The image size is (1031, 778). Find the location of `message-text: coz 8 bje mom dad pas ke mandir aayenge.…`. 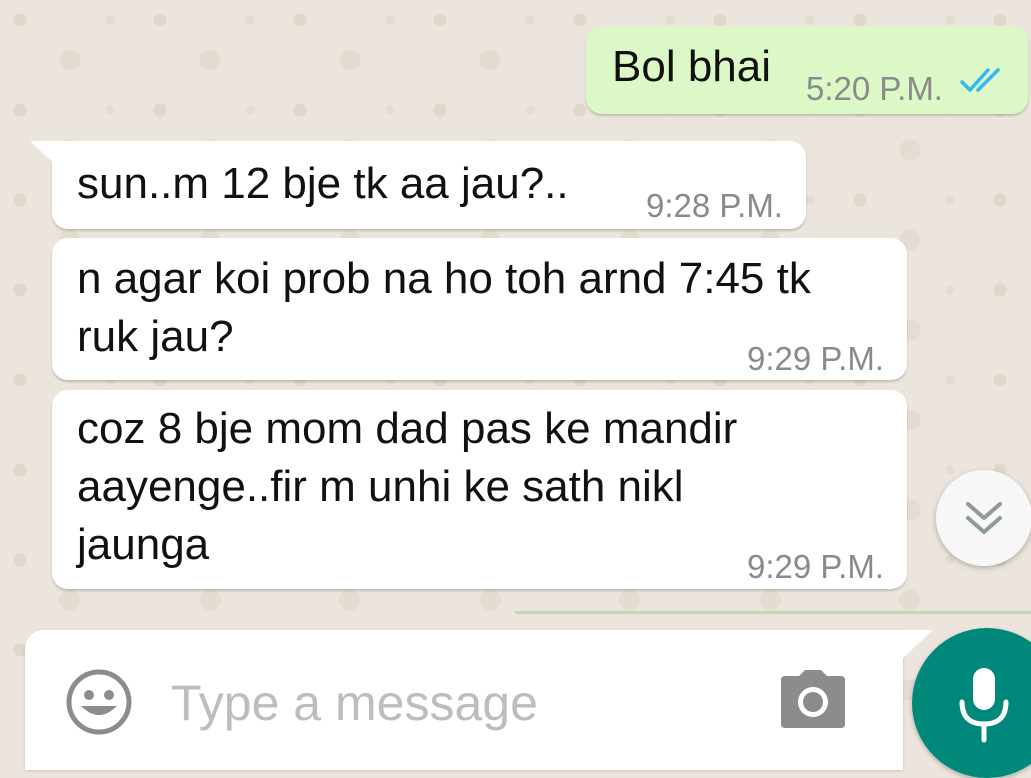

message-text: coz 8 bje mom dad pas ke mandir aayenge.… is located at coordinates (407, 486).